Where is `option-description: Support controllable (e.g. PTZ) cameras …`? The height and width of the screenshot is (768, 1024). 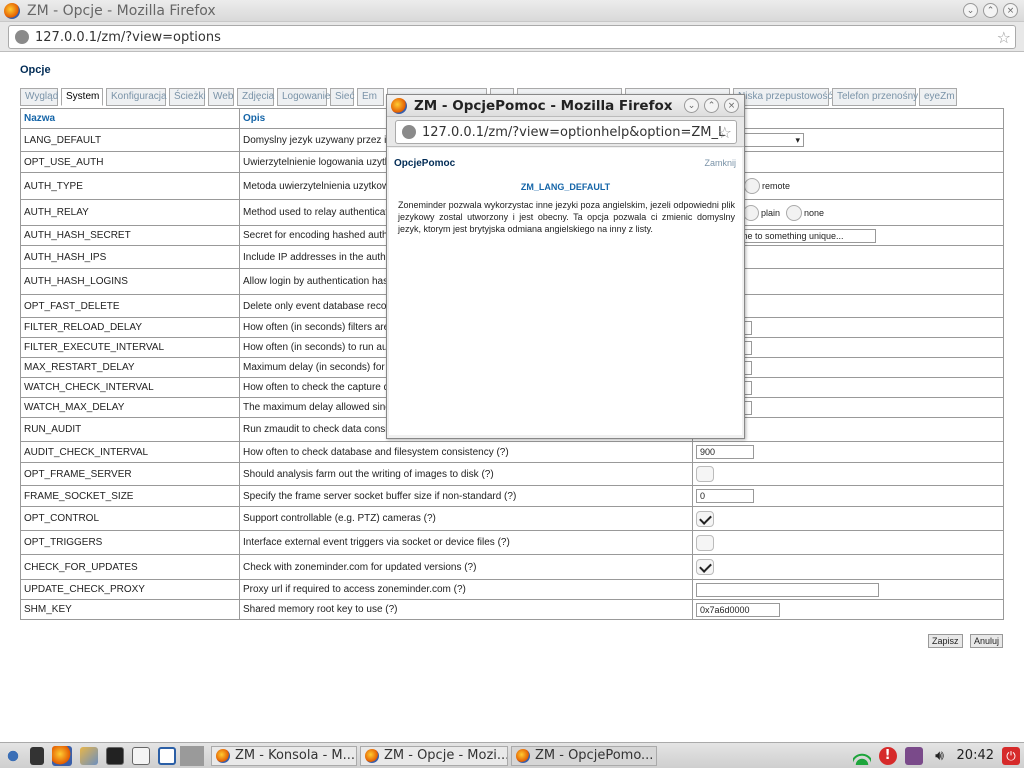 option-description: Support controllable (e.g. PTZ) cameras … is located at coordinates (466, 518).